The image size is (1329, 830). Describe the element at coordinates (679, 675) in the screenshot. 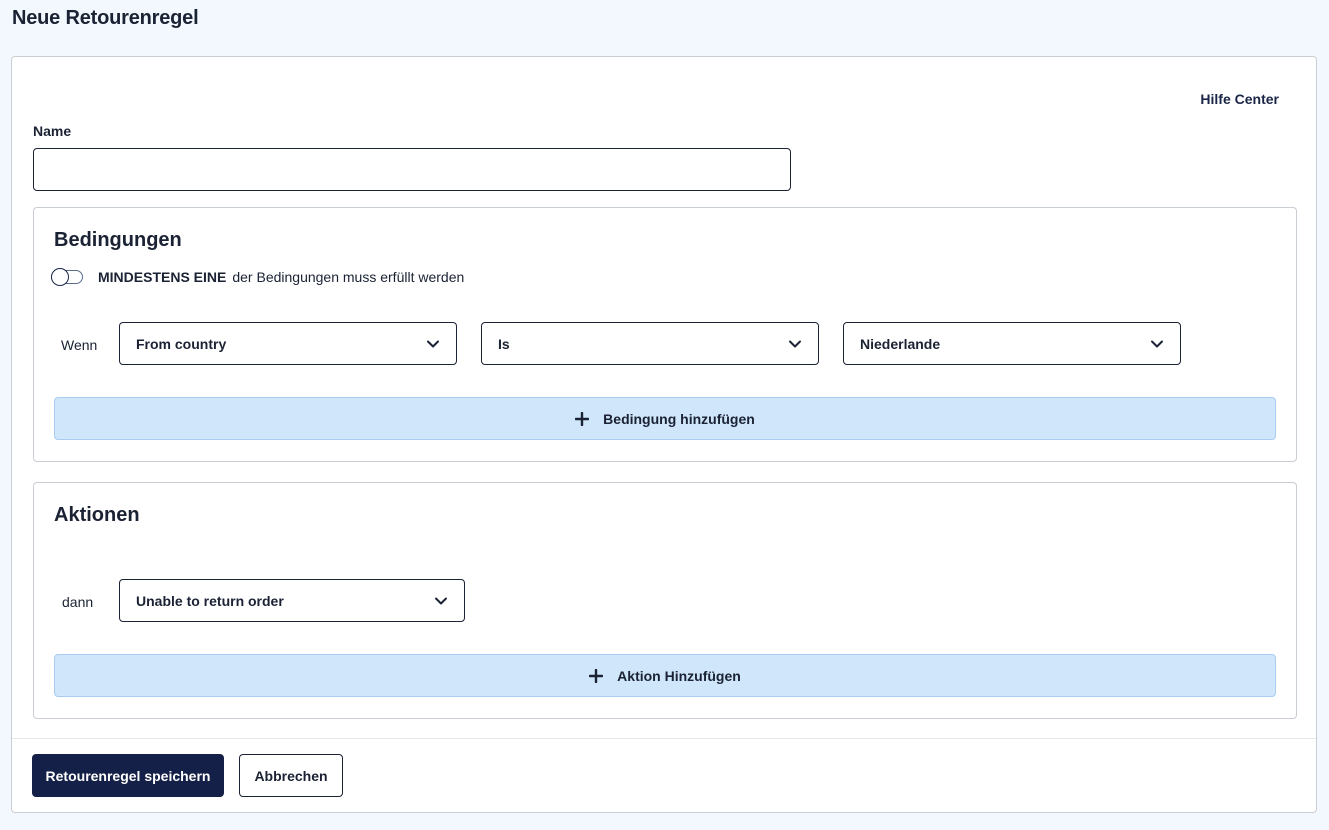

I see `add-action-label: Aktion Hinzufügen` at that location.